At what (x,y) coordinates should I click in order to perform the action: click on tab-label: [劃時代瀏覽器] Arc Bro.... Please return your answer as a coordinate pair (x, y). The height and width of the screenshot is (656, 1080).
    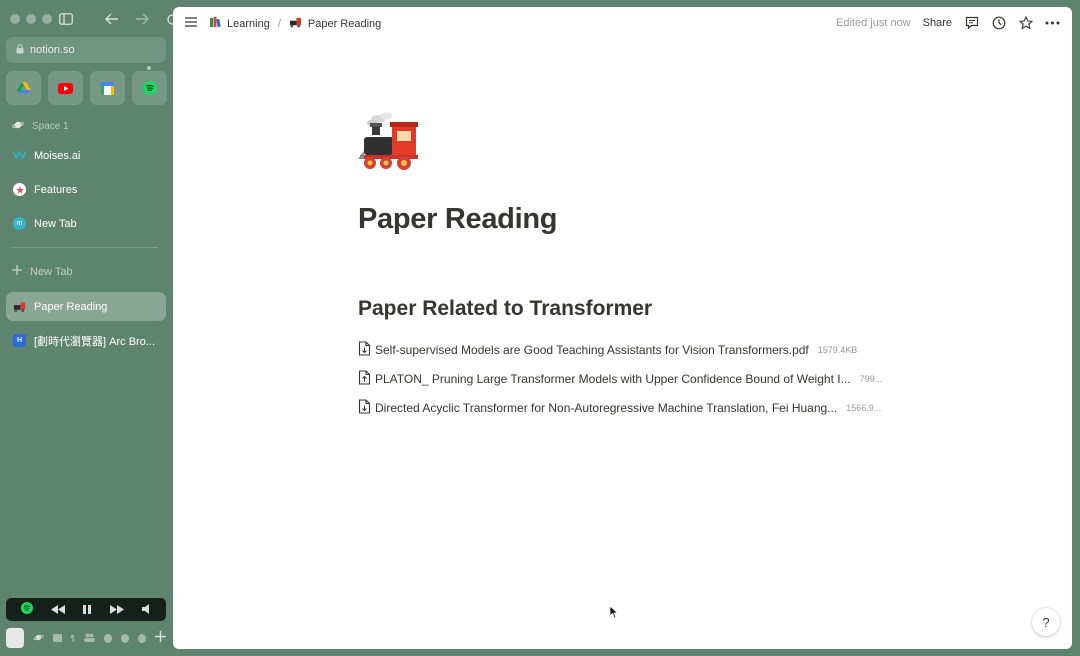
    Looking at the image, I should click on (95, 341).